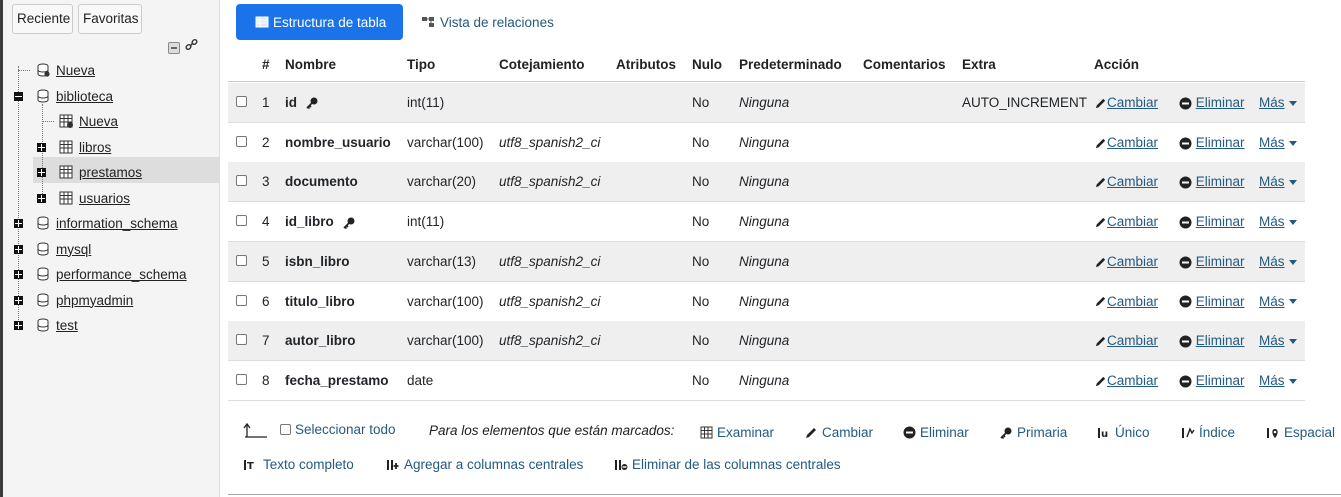 Image resolution: width=1341 pixels, height=497 pixels. Describe the element at coordinates (944, 432) in the screenshot. I see `delete-selected-label: Eliminar` at that location.